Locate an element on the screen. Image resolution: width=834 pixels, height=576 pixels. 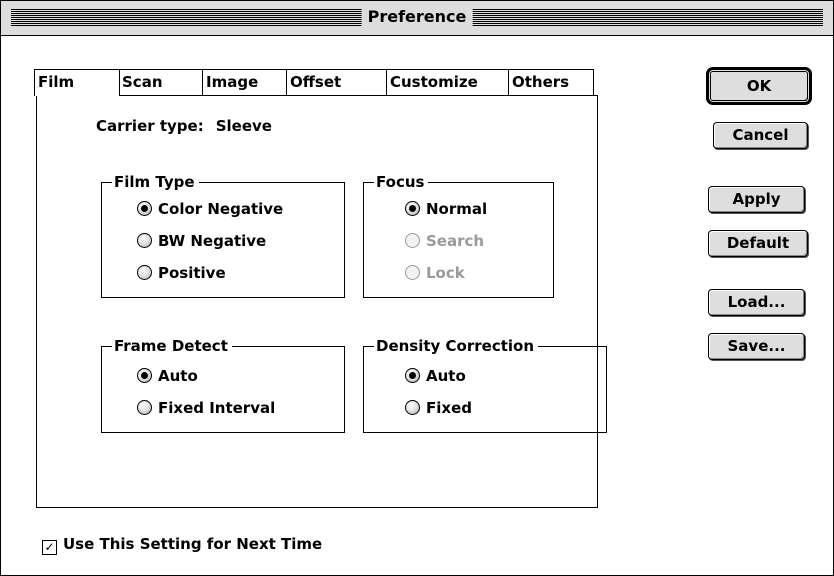
tab-scan: Scan is located at coordinates (161, 82).